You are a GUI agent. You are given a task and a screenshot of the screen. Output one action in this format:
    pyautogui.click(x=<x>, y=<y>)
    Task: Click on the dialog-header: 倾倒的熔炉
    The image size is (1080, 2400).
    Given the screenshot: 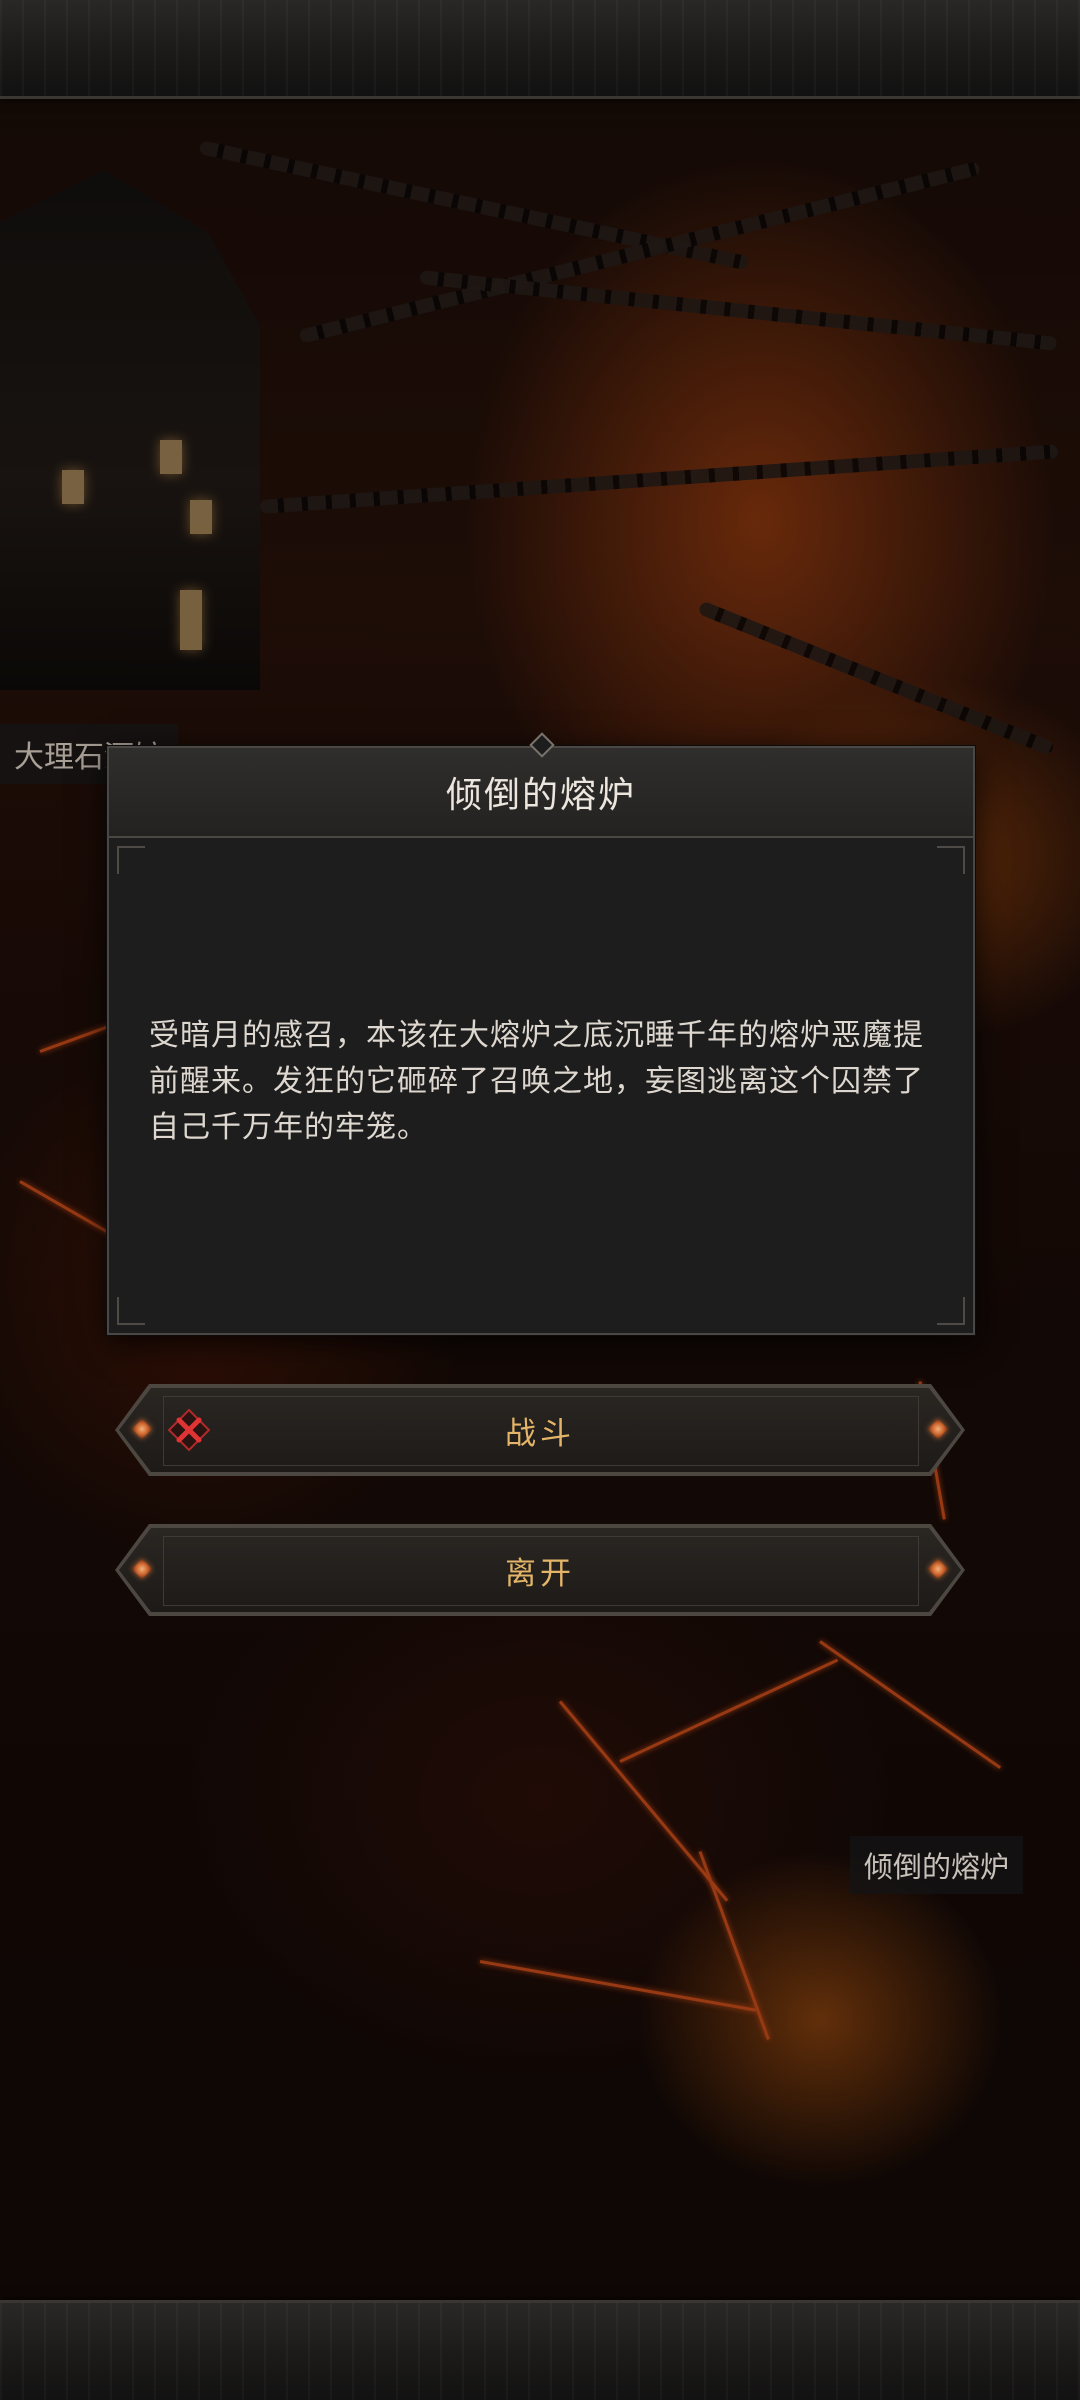 What is the action you would take?
    pyautogui.click(x=541, y=793)
    